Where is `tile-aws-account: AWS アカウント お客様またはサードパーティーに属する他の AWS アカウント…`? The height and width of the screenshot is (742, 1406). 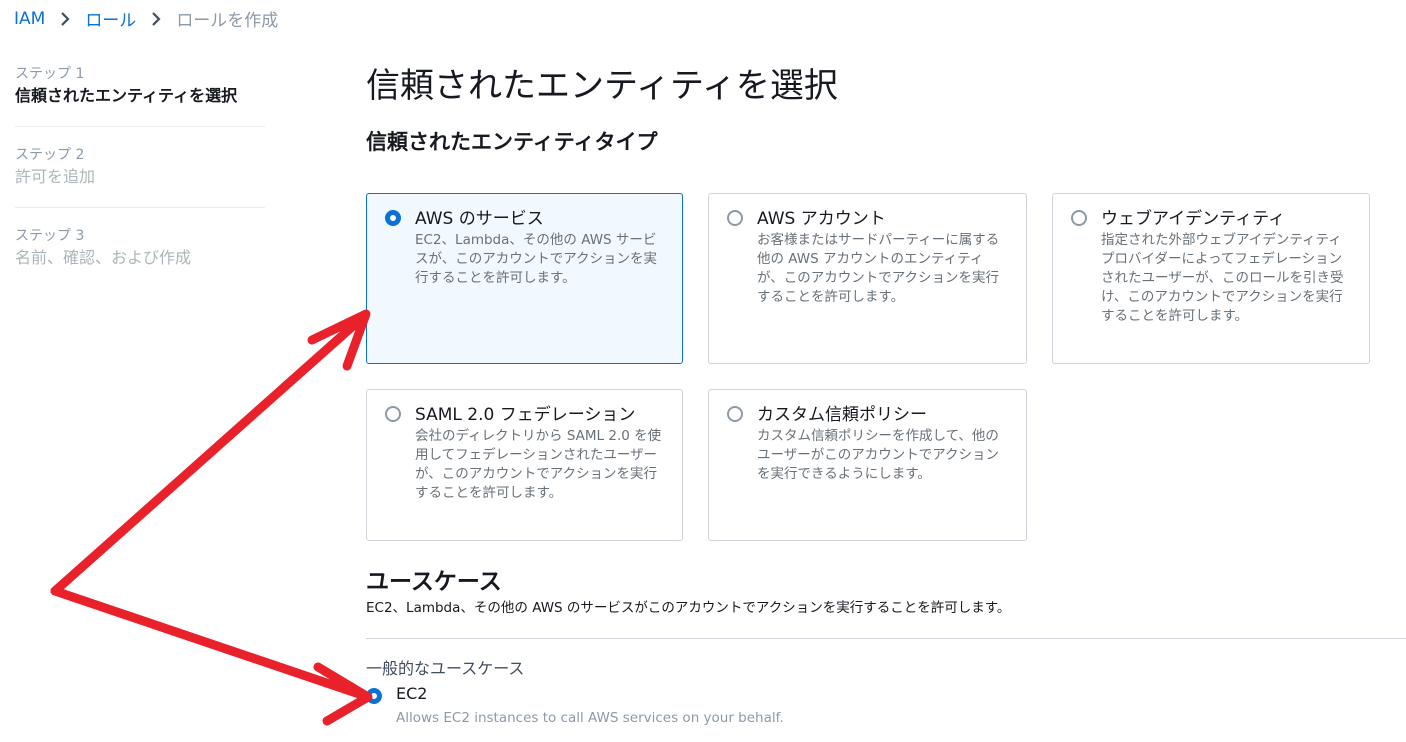 tile-aws-account: AWS アカウント お客様またはサードパーティーに属する他の AWS アカウント… is located at coordinates (867, 278).